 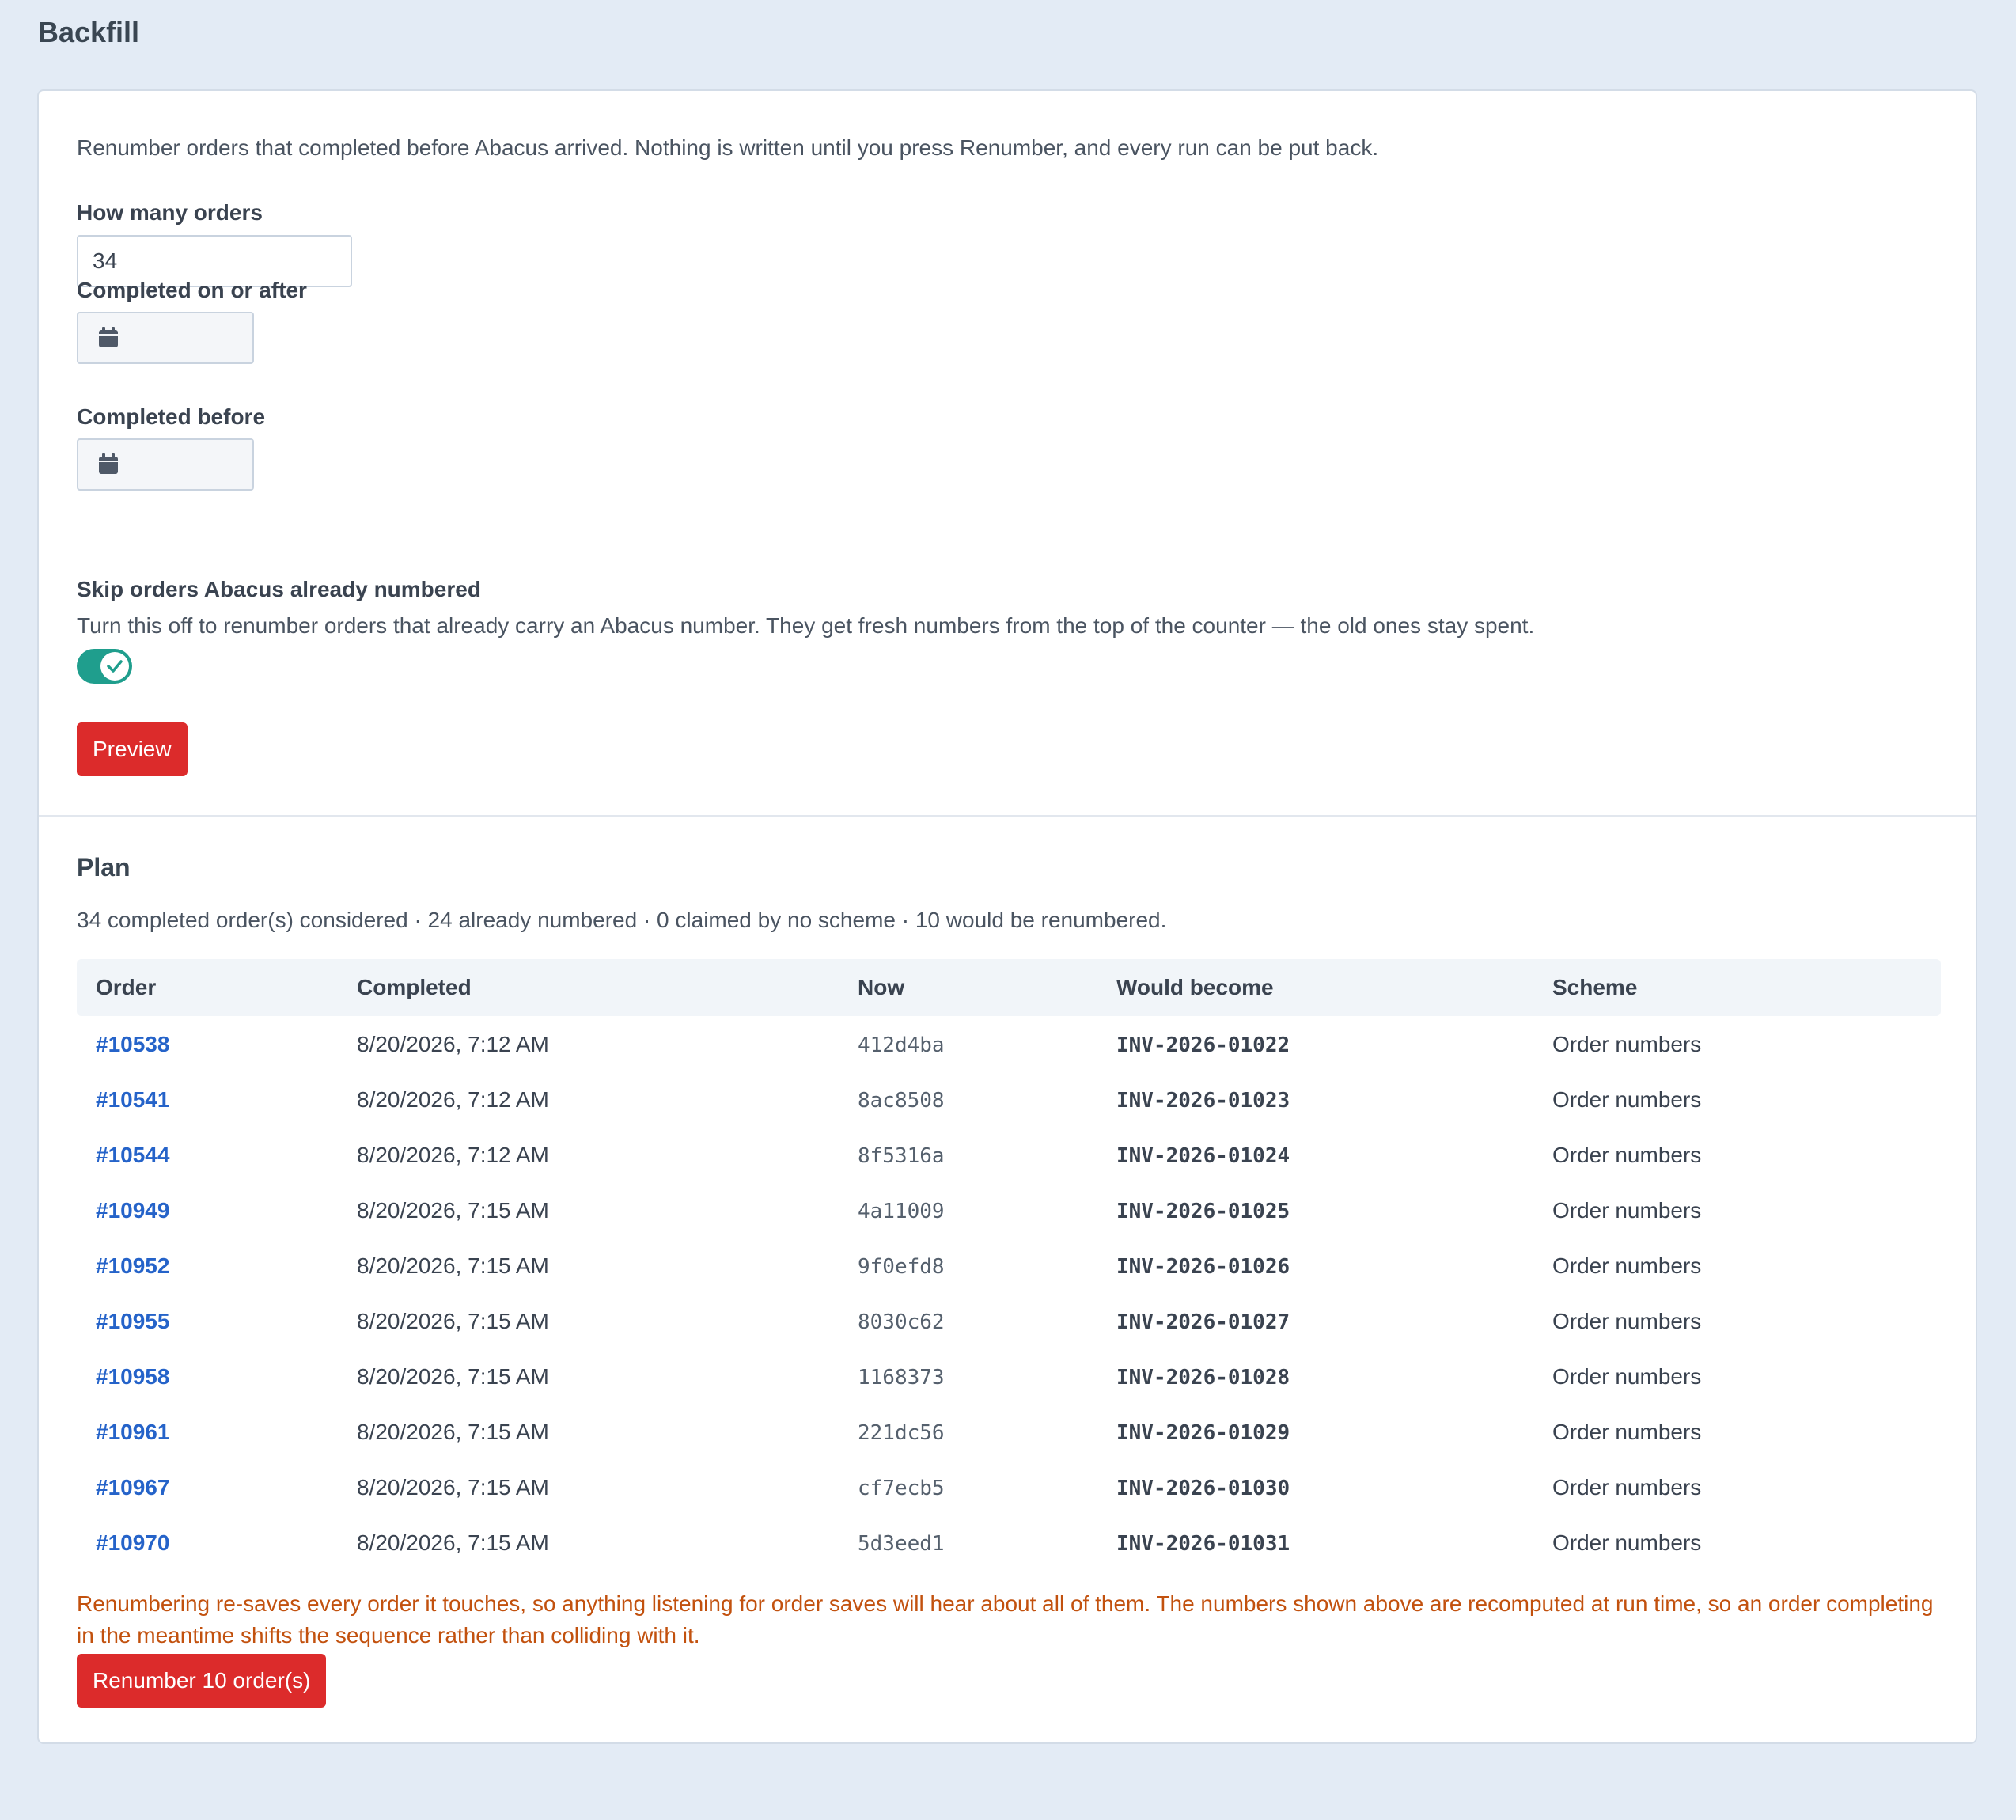 What do you see at coordinates (1203, 1045) in the screenshot?
I see `new-number-cell: INV-2026-01022` at bounding box center [1203, 1045].